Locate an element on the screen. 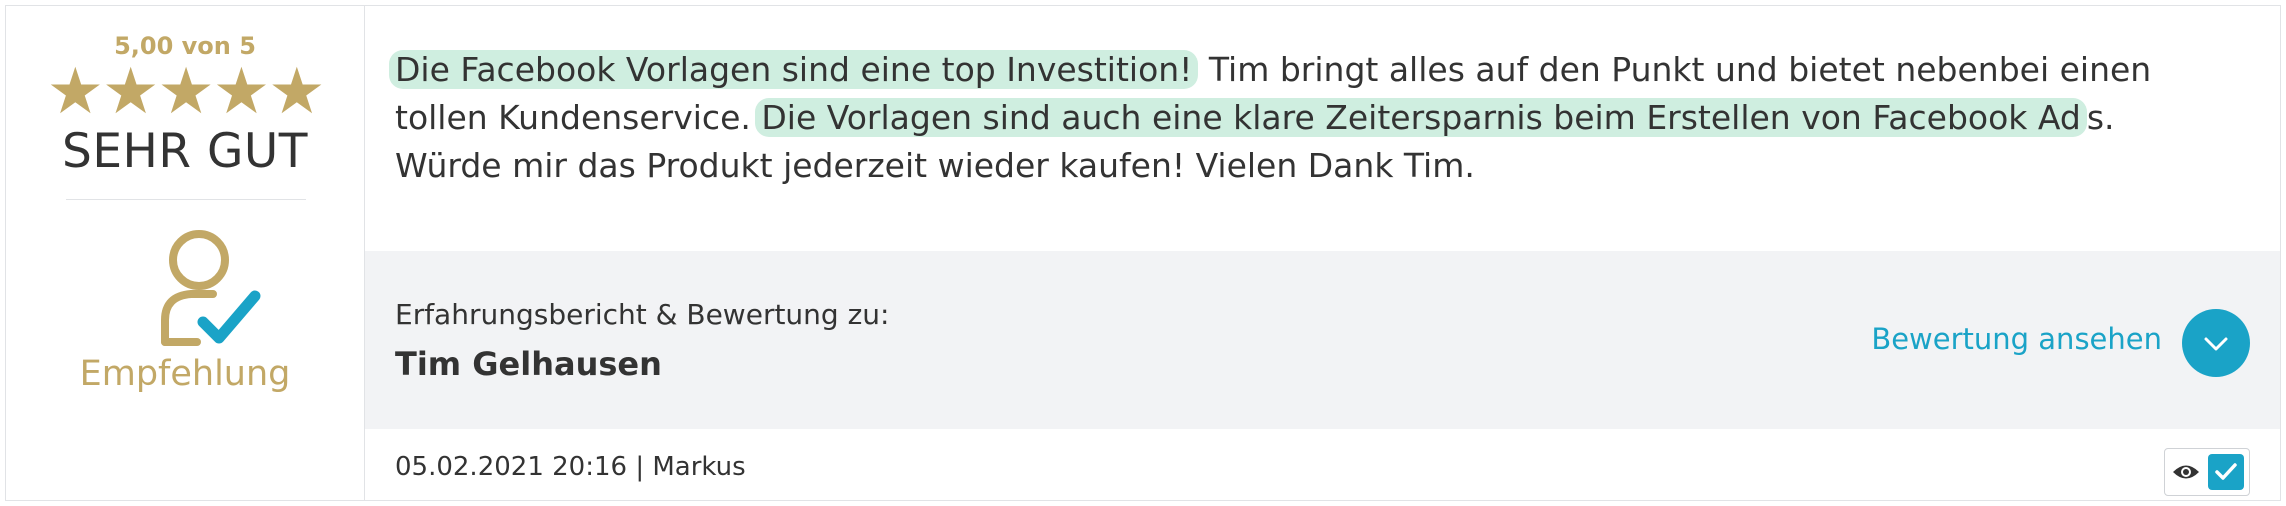 This screenshot has height=506, width=2286. subject-label: Erfahrungsbericht & Bewertung zu: is located at coordinates (642, 314).